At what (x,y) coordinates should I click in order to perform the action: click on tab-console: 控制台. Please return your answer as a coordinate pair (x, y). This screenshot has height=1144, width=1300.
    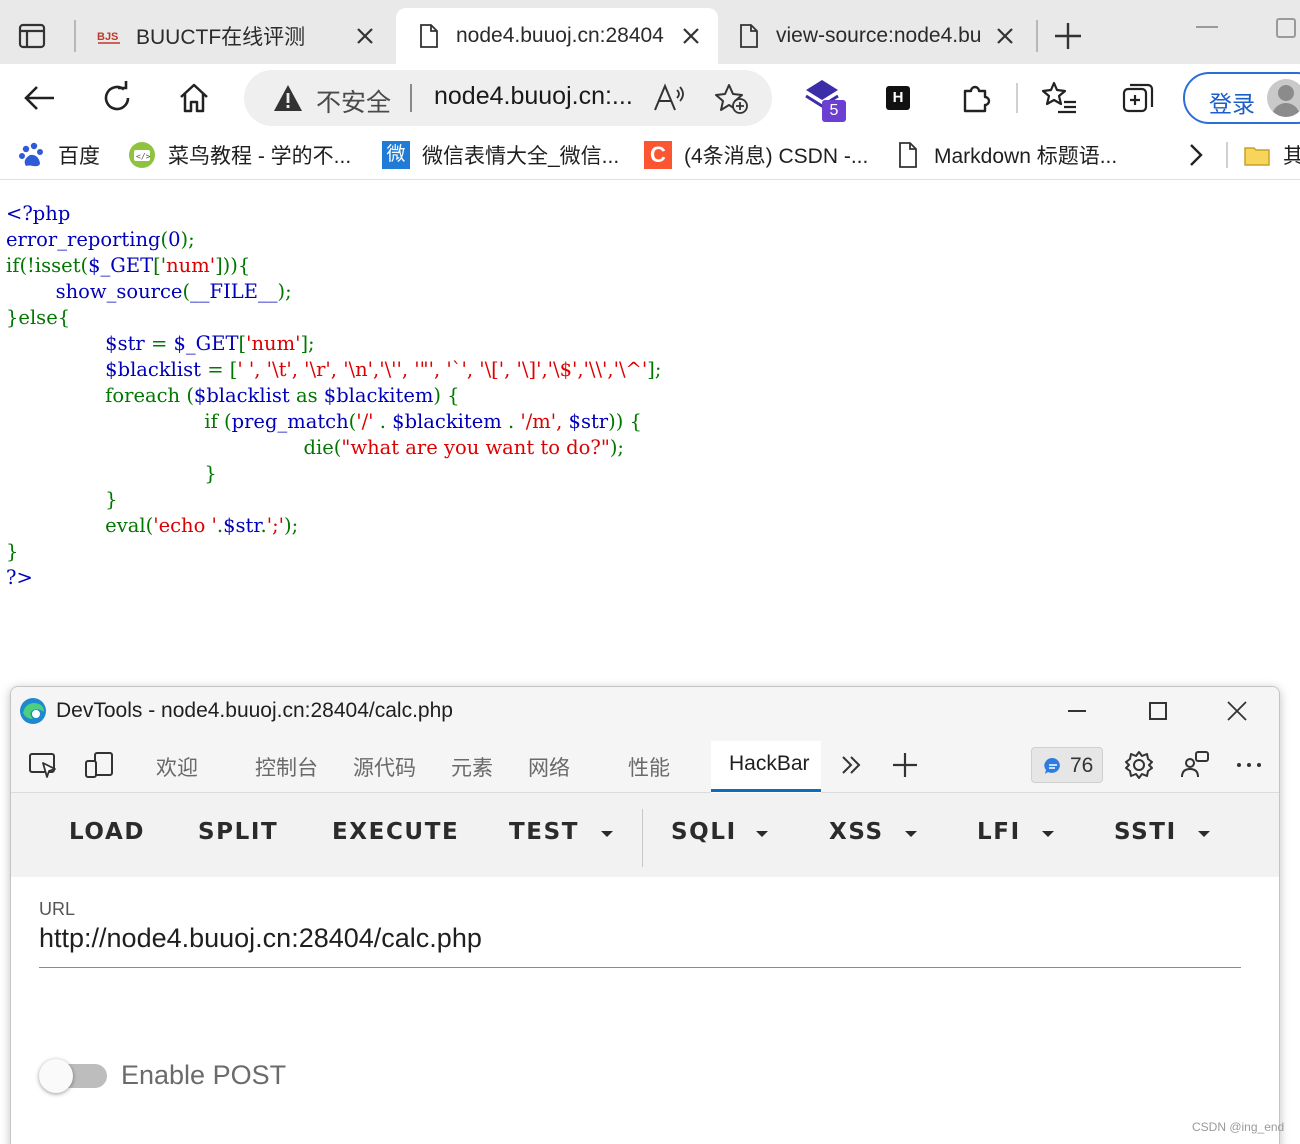
    Looking at the image, I should click on (286, 767).